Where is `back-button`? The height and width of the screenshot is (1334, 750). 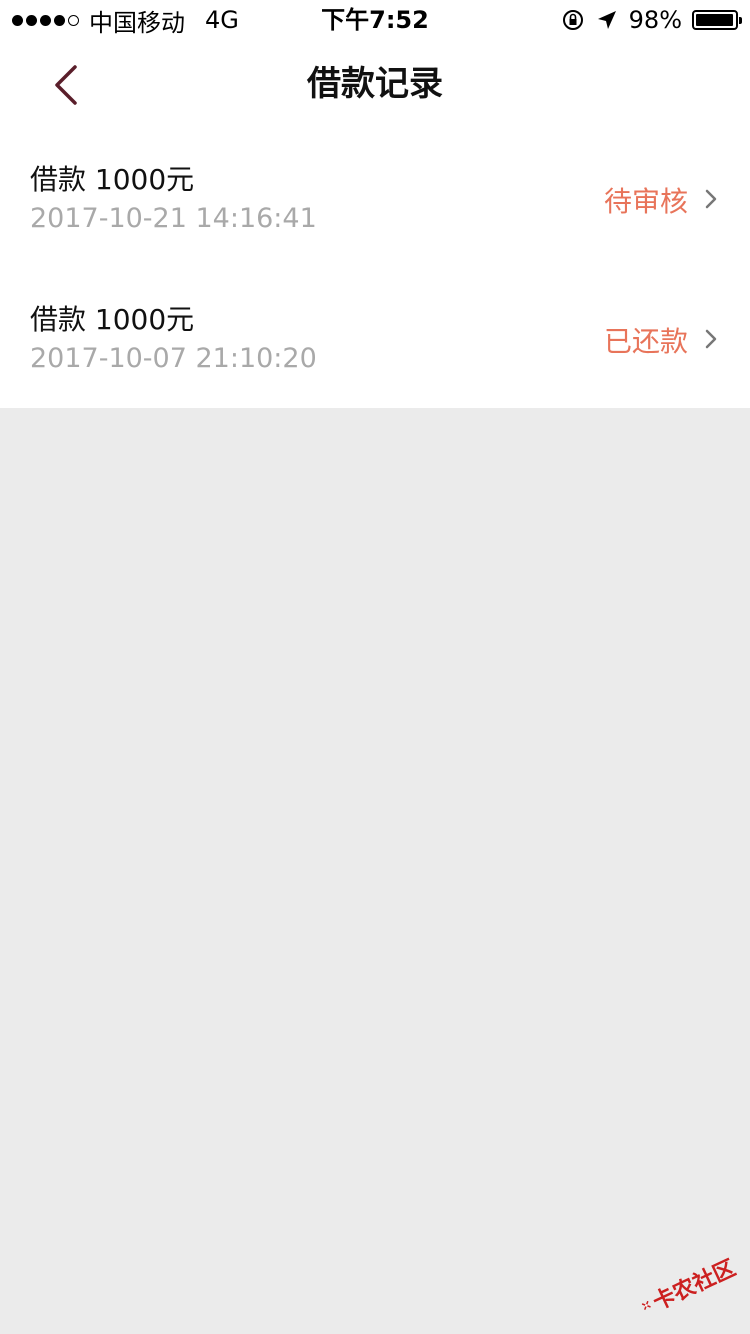
back-button is located at coordinates (65, 85).